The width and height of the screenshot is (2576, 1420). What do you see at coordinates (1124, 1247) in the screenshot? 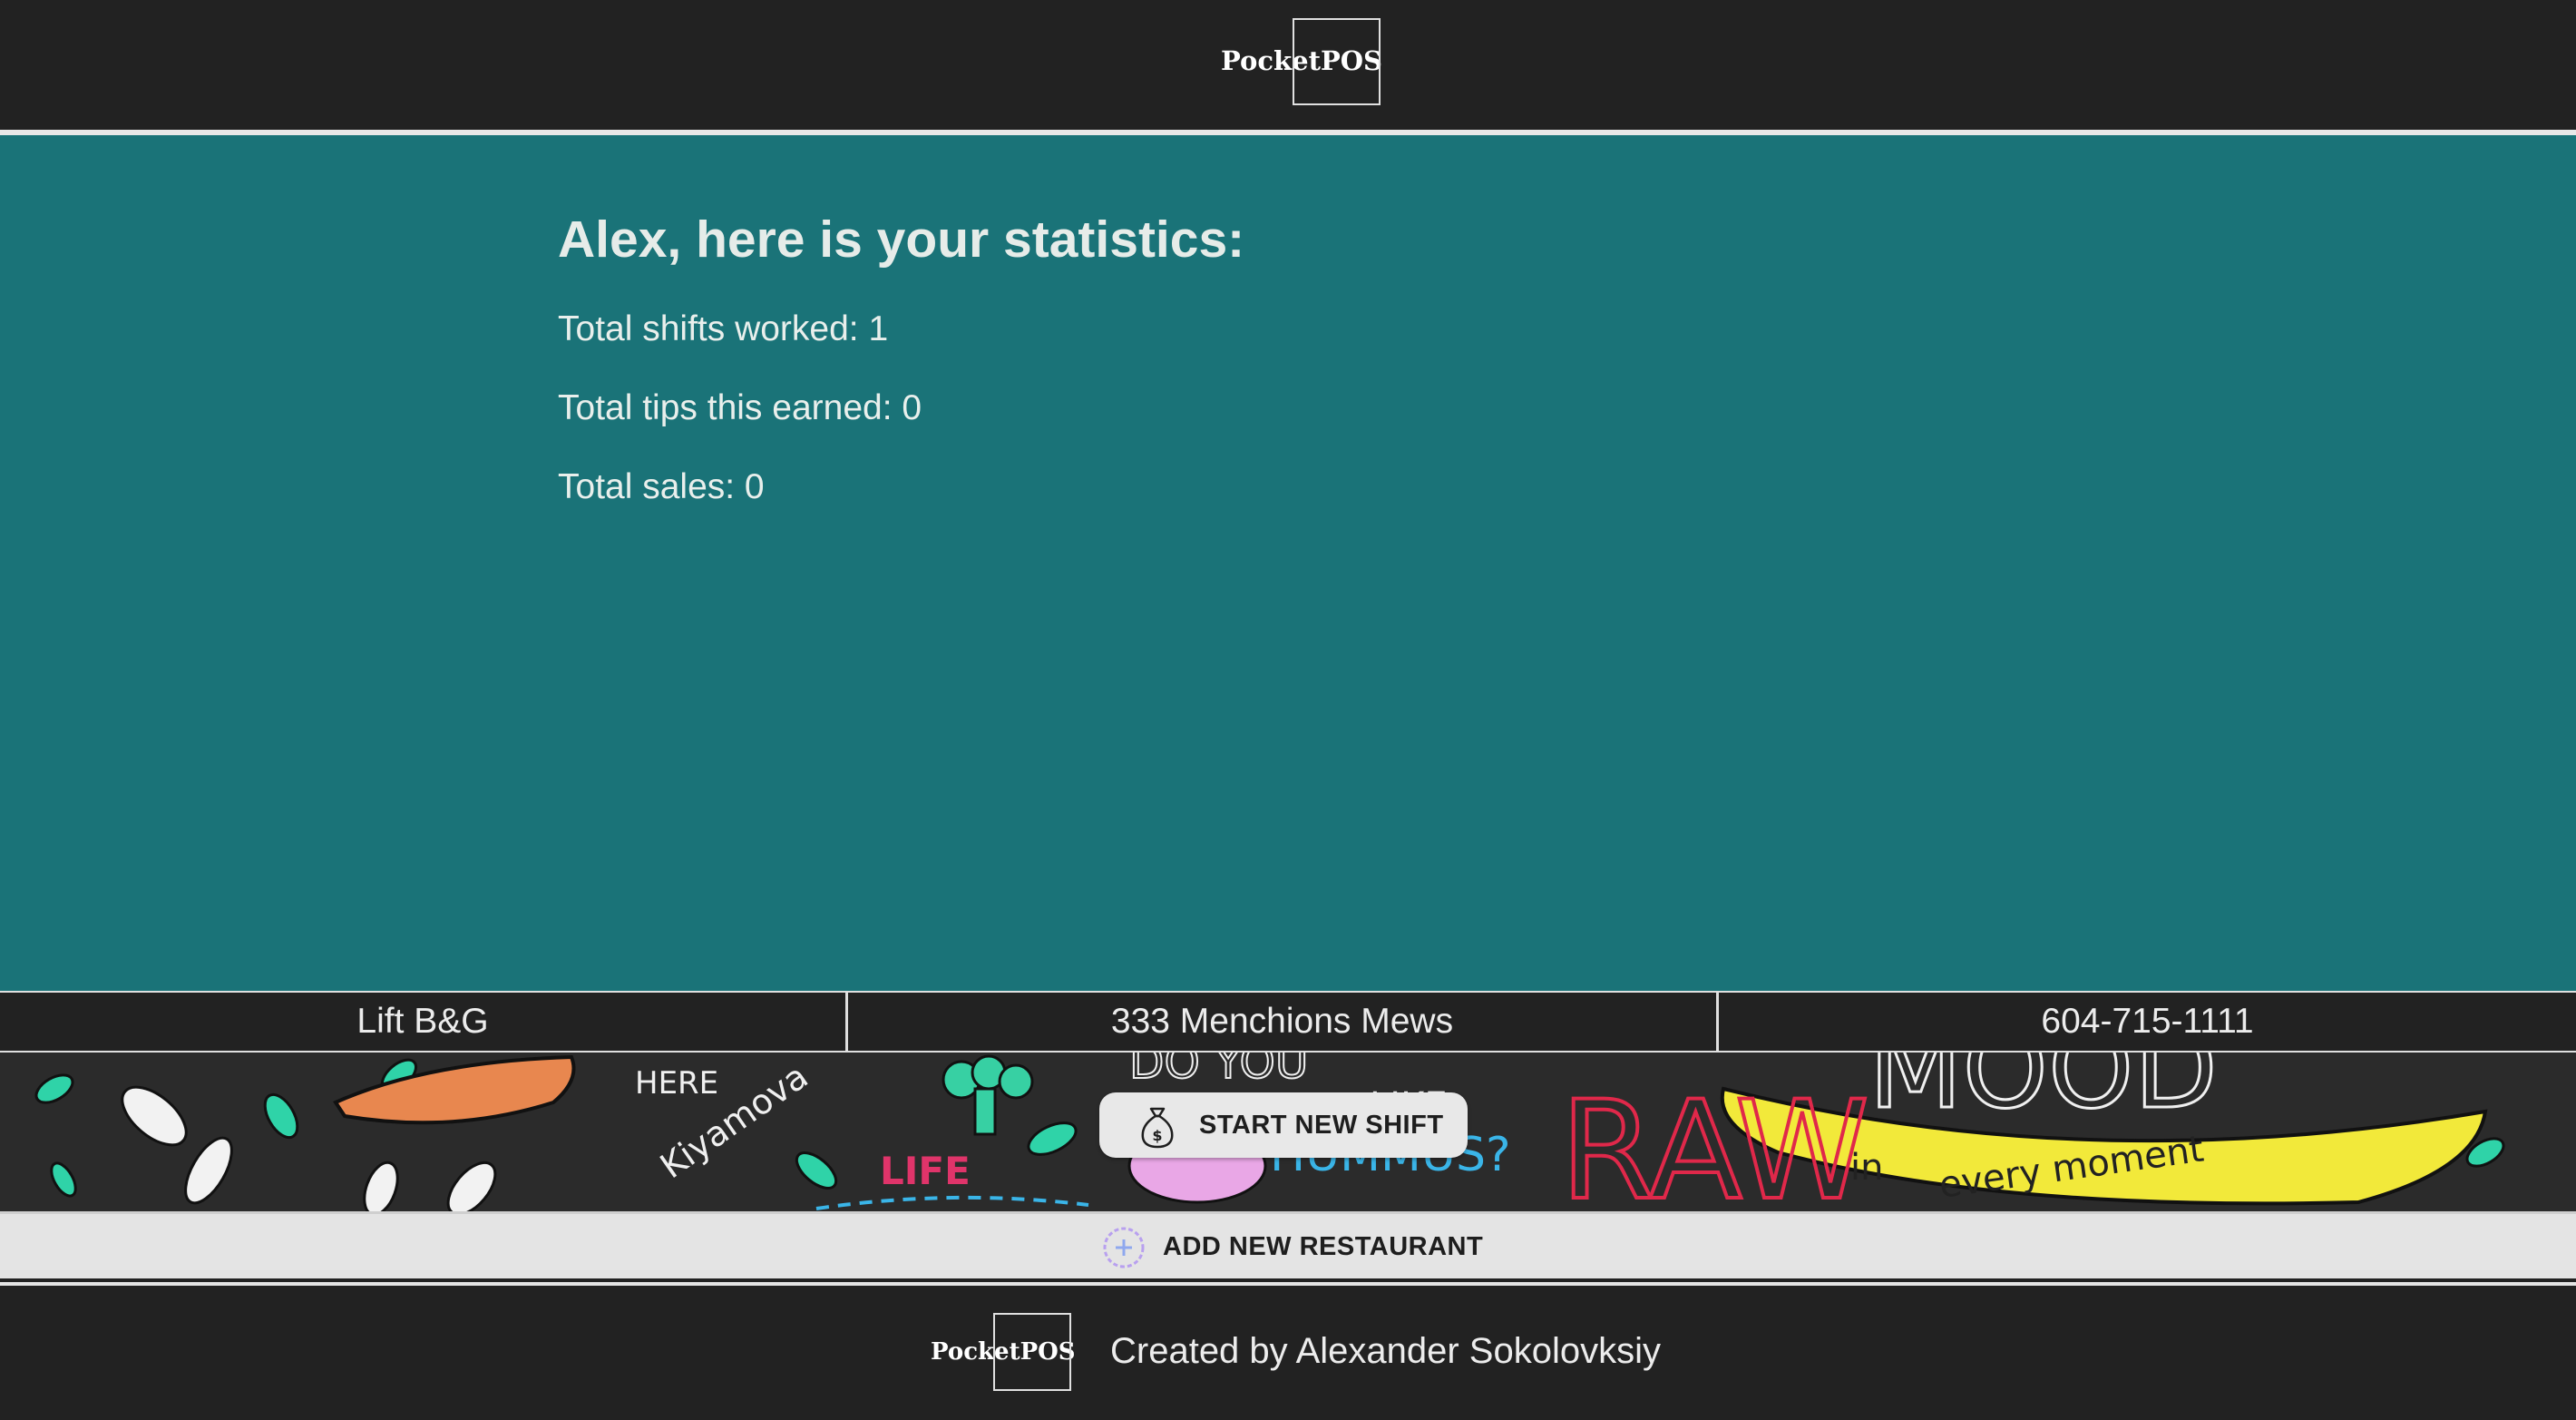
I see `plus-circle-icon` at bounding box center [1124, 1247].